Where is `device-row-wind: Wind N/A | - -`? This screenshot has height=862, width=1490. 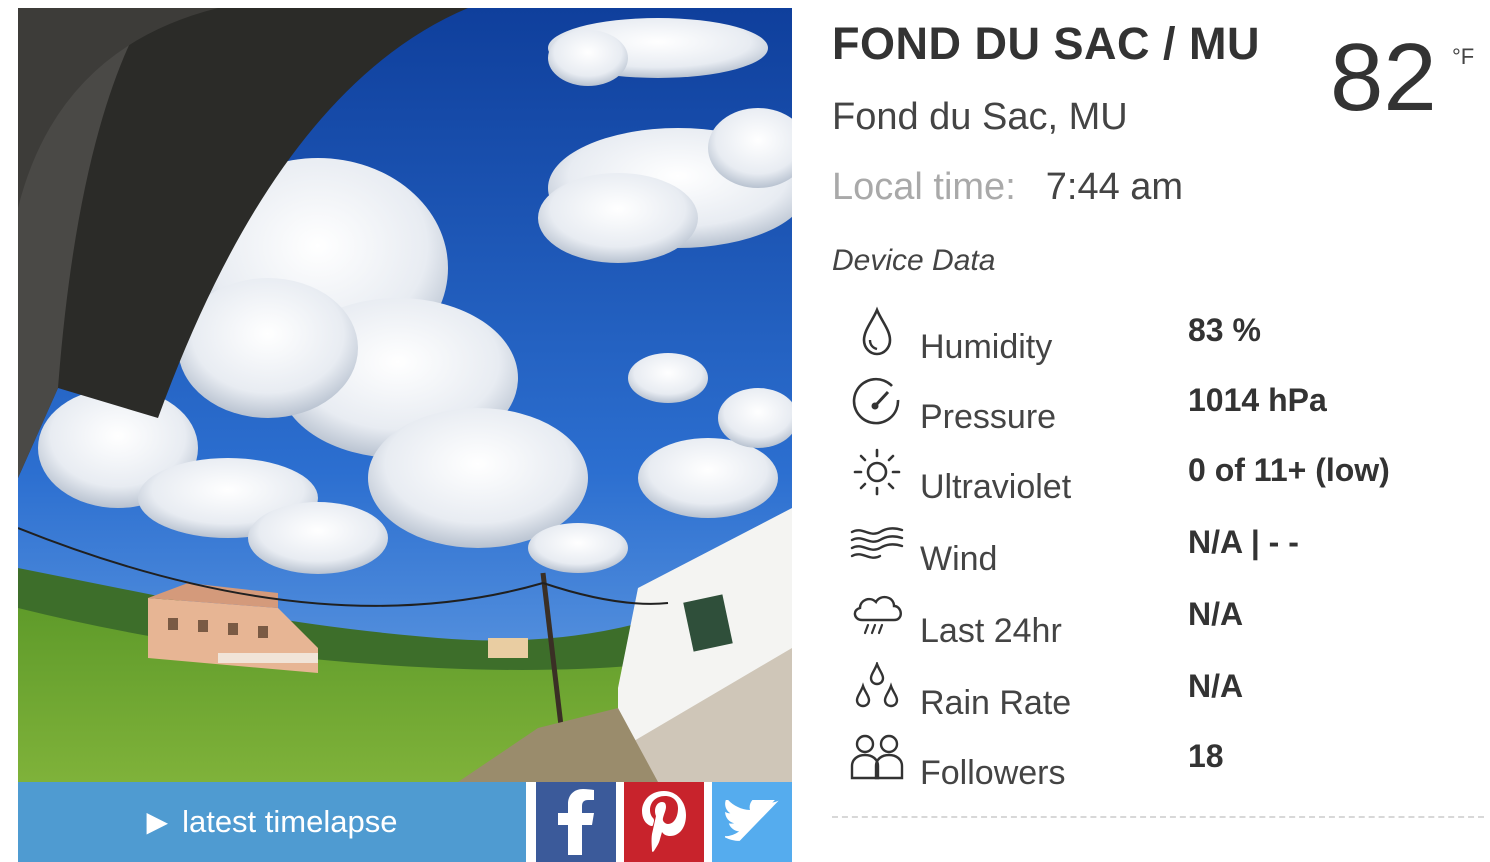
device-row-wind: Wind N/A | - - is located at coordinates (1168, 550).